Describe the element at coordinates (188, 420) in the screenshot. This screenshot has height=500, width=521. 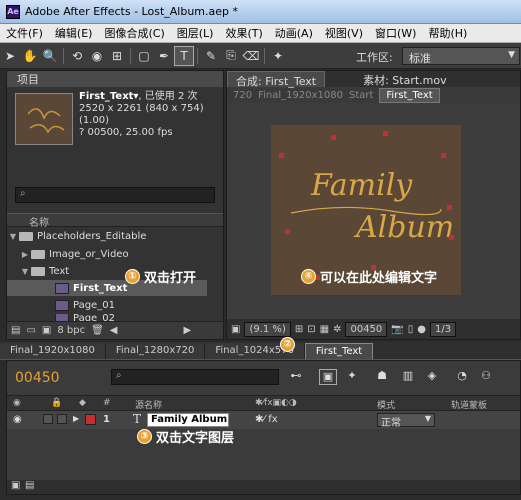
I see `layer-name: Family Album` at that location.